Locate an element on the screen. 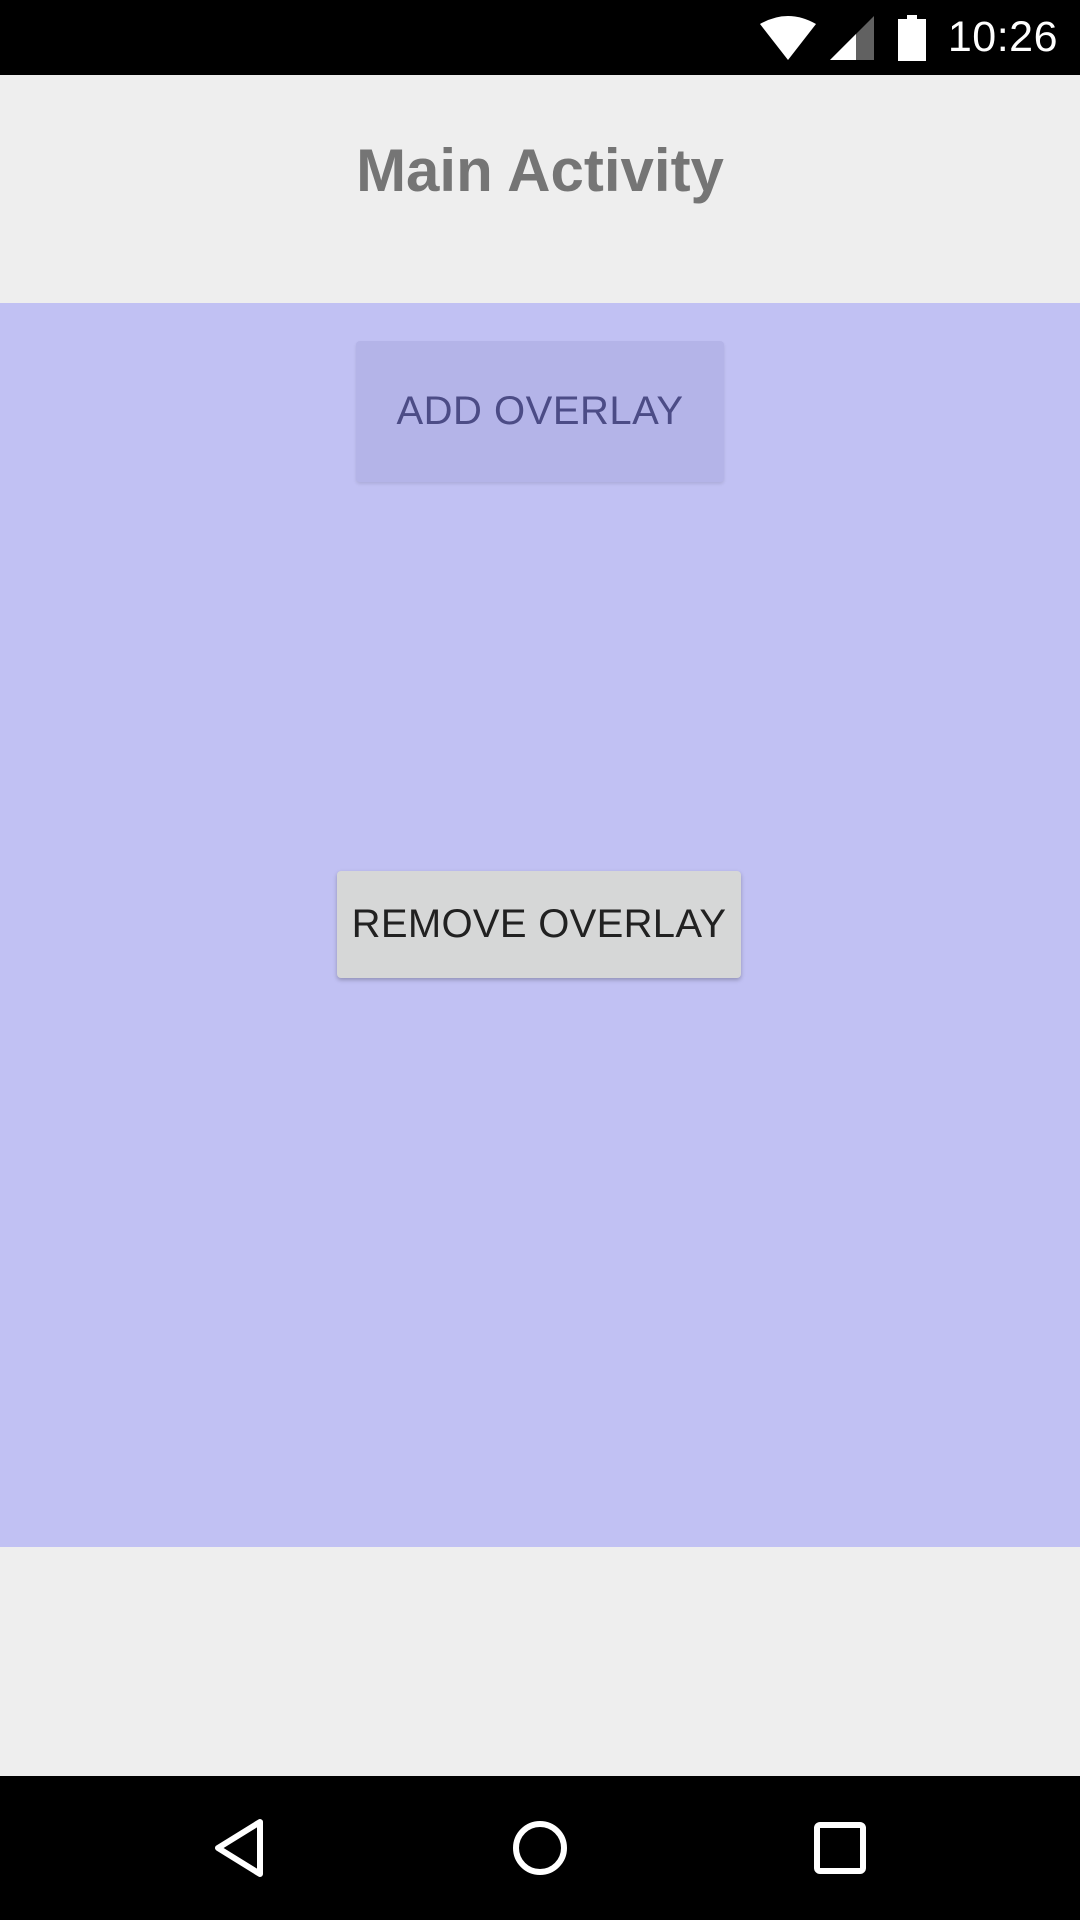 This screenshot has width=1080, height=1920. remove-overlay-button: REMOVE OVERLAY is located at coordinates (539, 924).